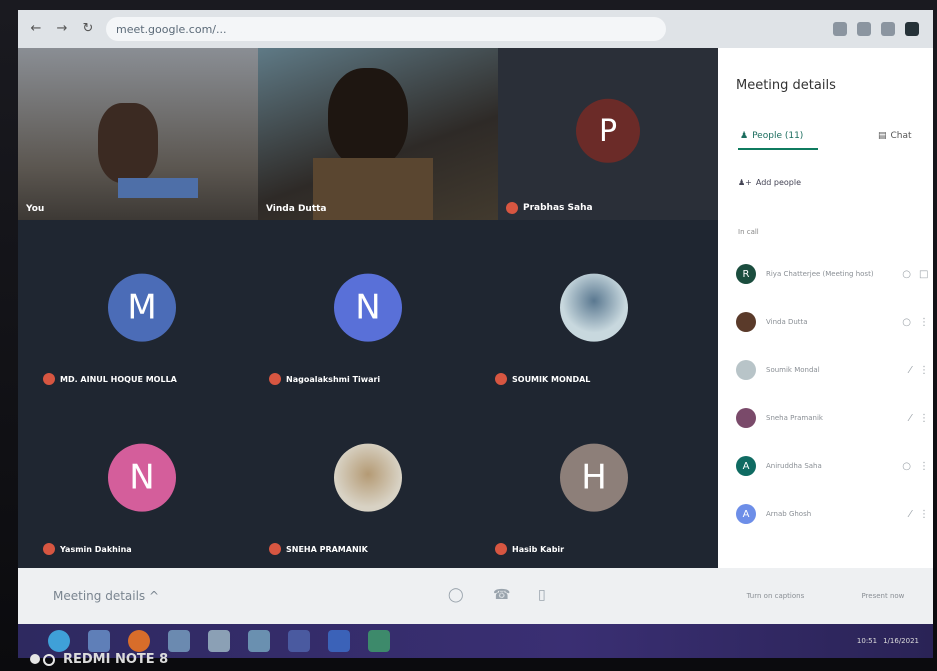  Describe the element at coordinates (794, 418) in the screenshot. I see `participant-name: Sneha Pramanik` at that location.